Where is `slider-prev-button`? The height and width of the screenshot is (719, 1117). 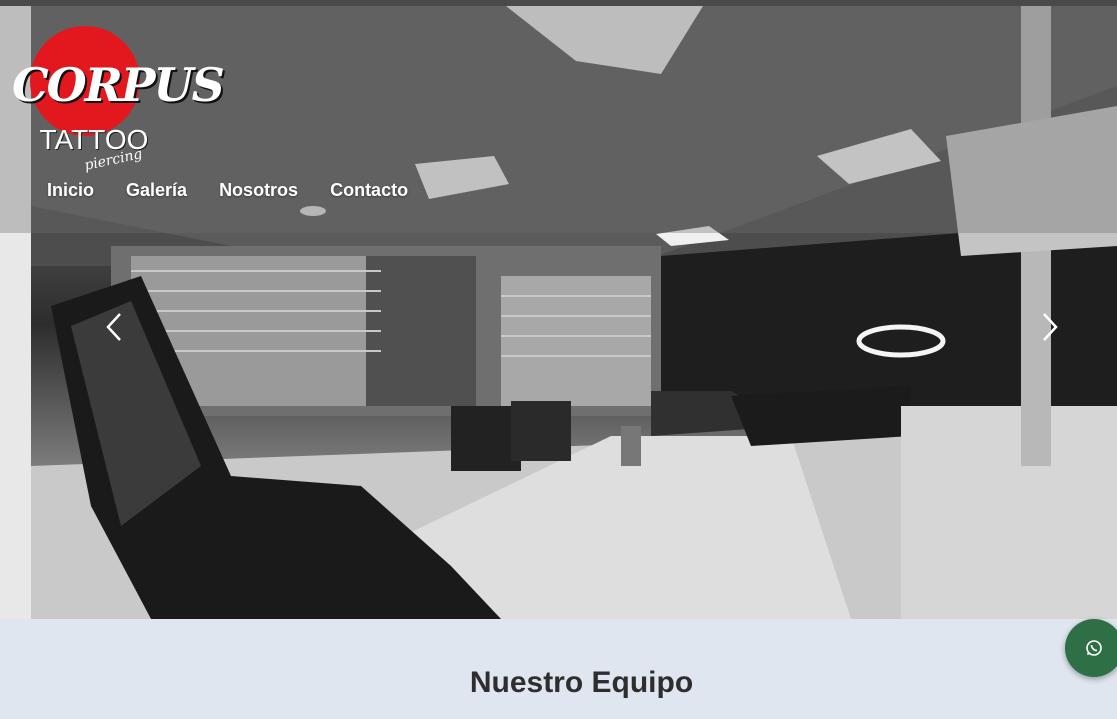
slider-prev-button is located at coordinates (114, 327).